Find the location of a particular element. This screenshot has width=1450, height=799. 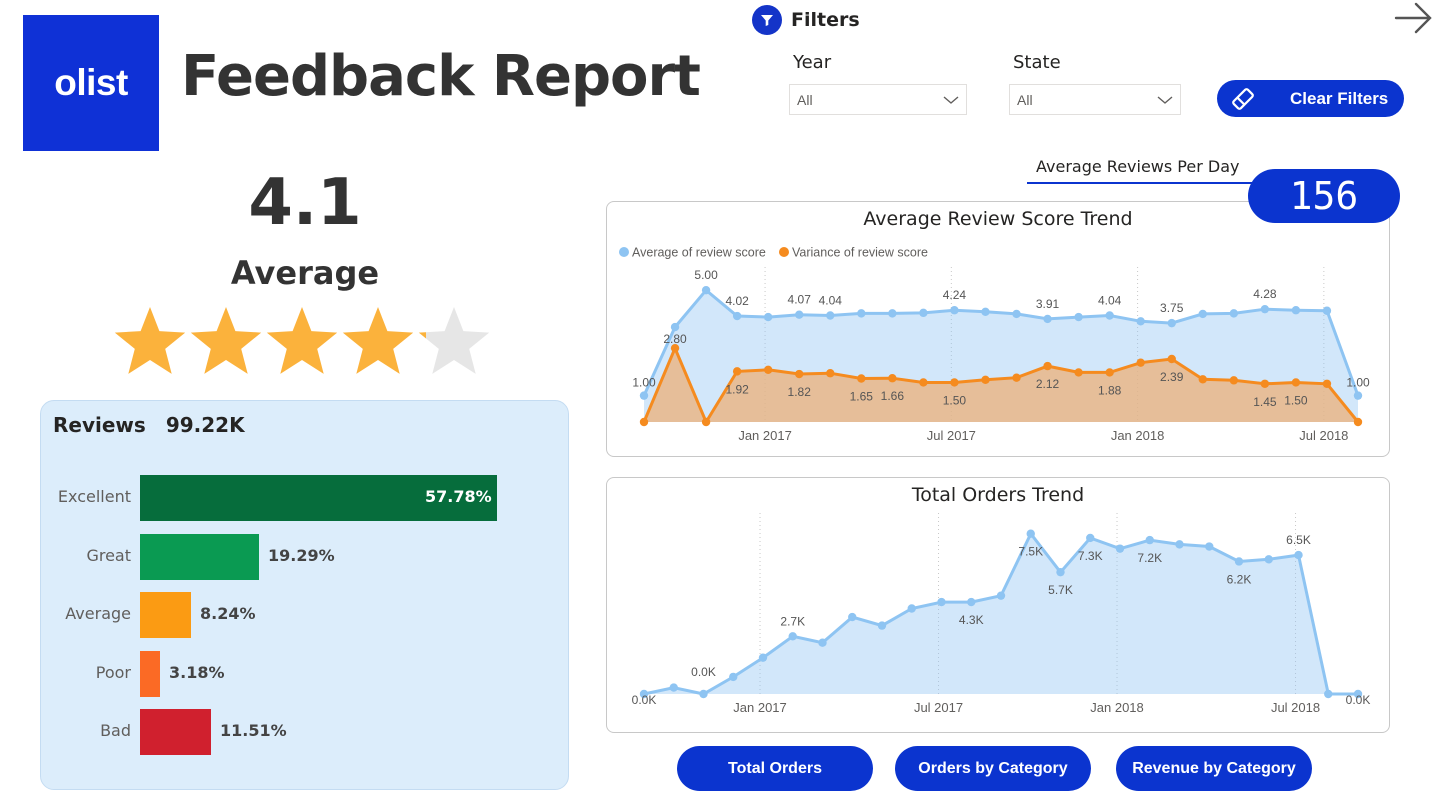

data-label: 0.0K is located at coordinates (703, 672).